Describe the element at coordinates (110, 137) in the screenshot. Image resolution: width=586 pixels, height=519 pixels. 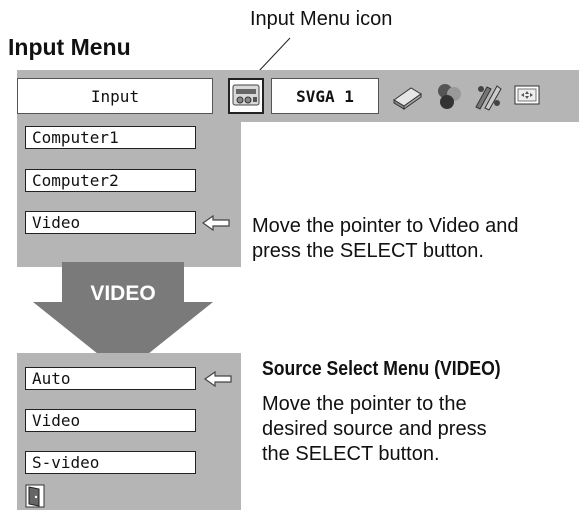
I see `option-computer1: Computer1` at that location.